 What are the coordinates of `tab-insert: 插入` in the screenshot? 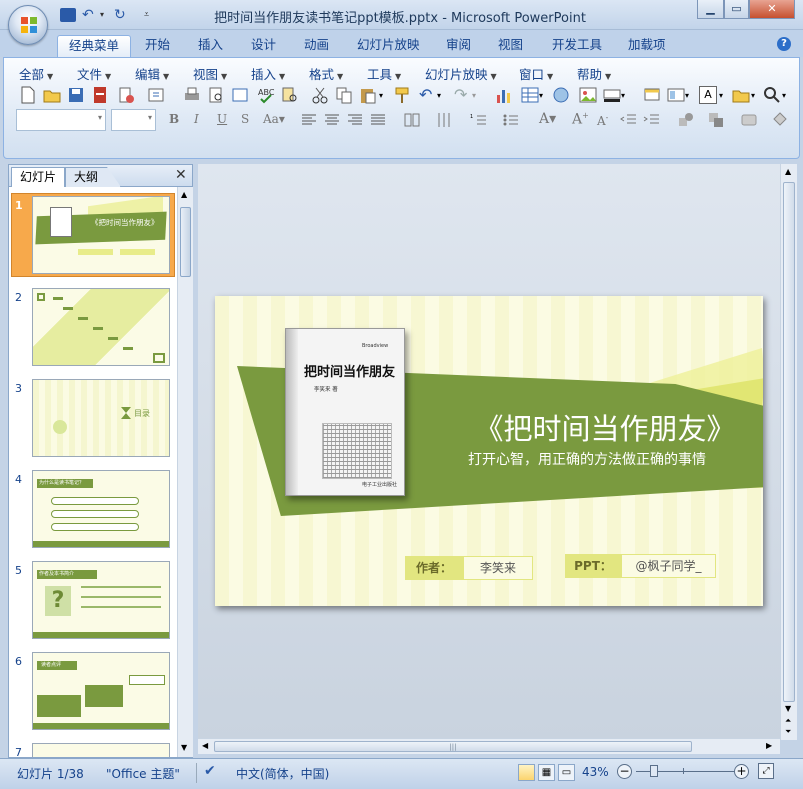 It's located at (210, 46).